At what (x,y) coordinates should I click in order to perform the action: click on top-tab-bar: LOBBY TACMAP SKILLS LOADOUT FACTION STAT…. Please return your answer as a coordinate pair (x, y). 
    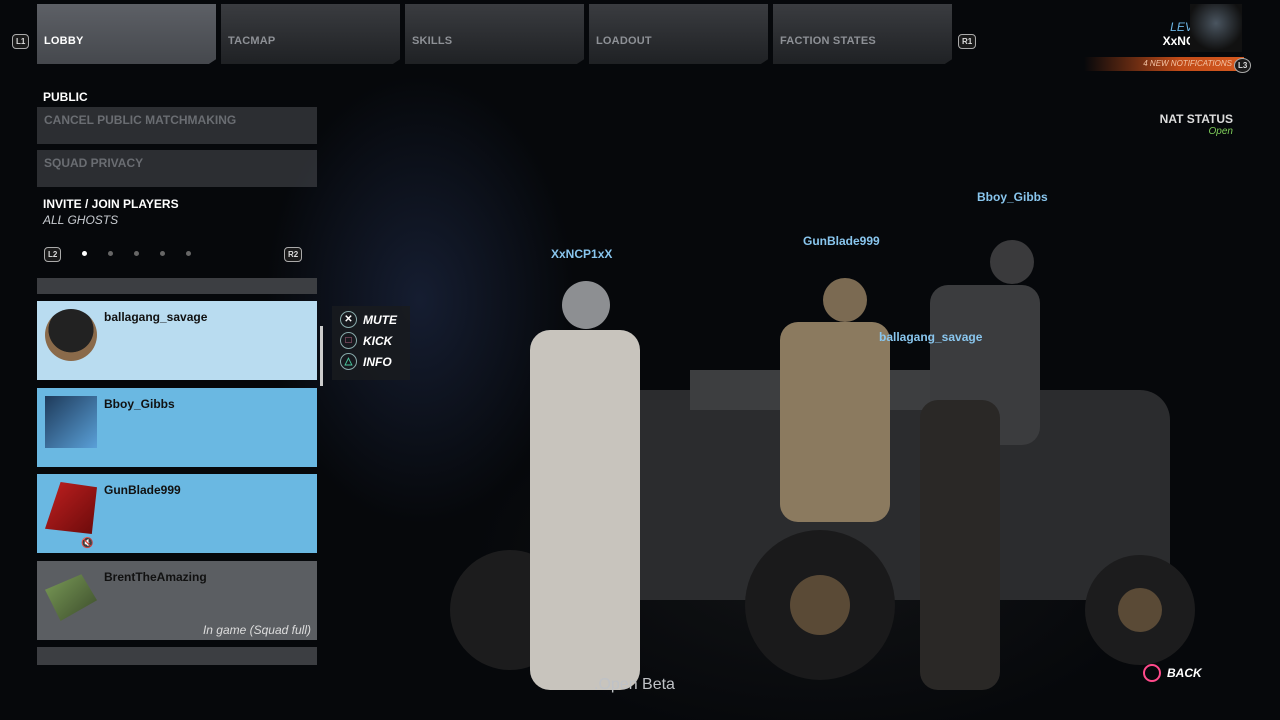
    Looking at the image, I should click on (494, 34).